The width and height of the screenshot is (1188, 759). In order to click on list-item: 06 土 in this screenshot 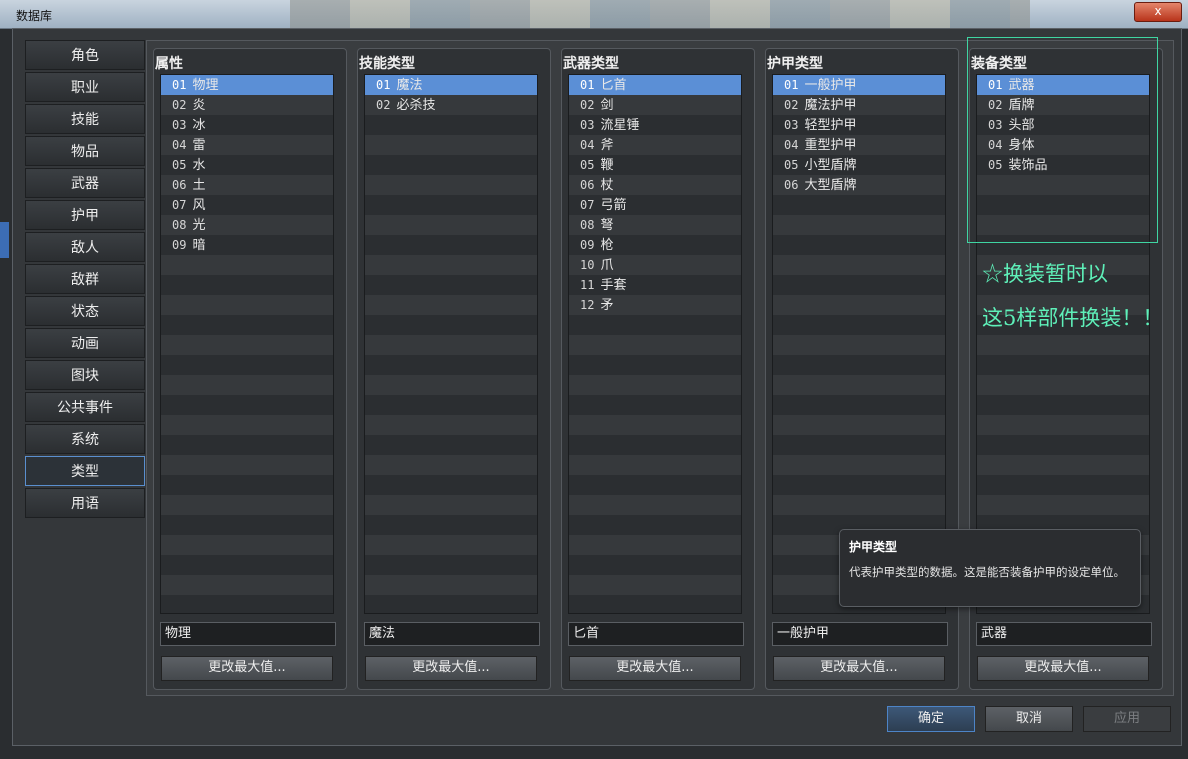, I will do `click(247, 185)`.